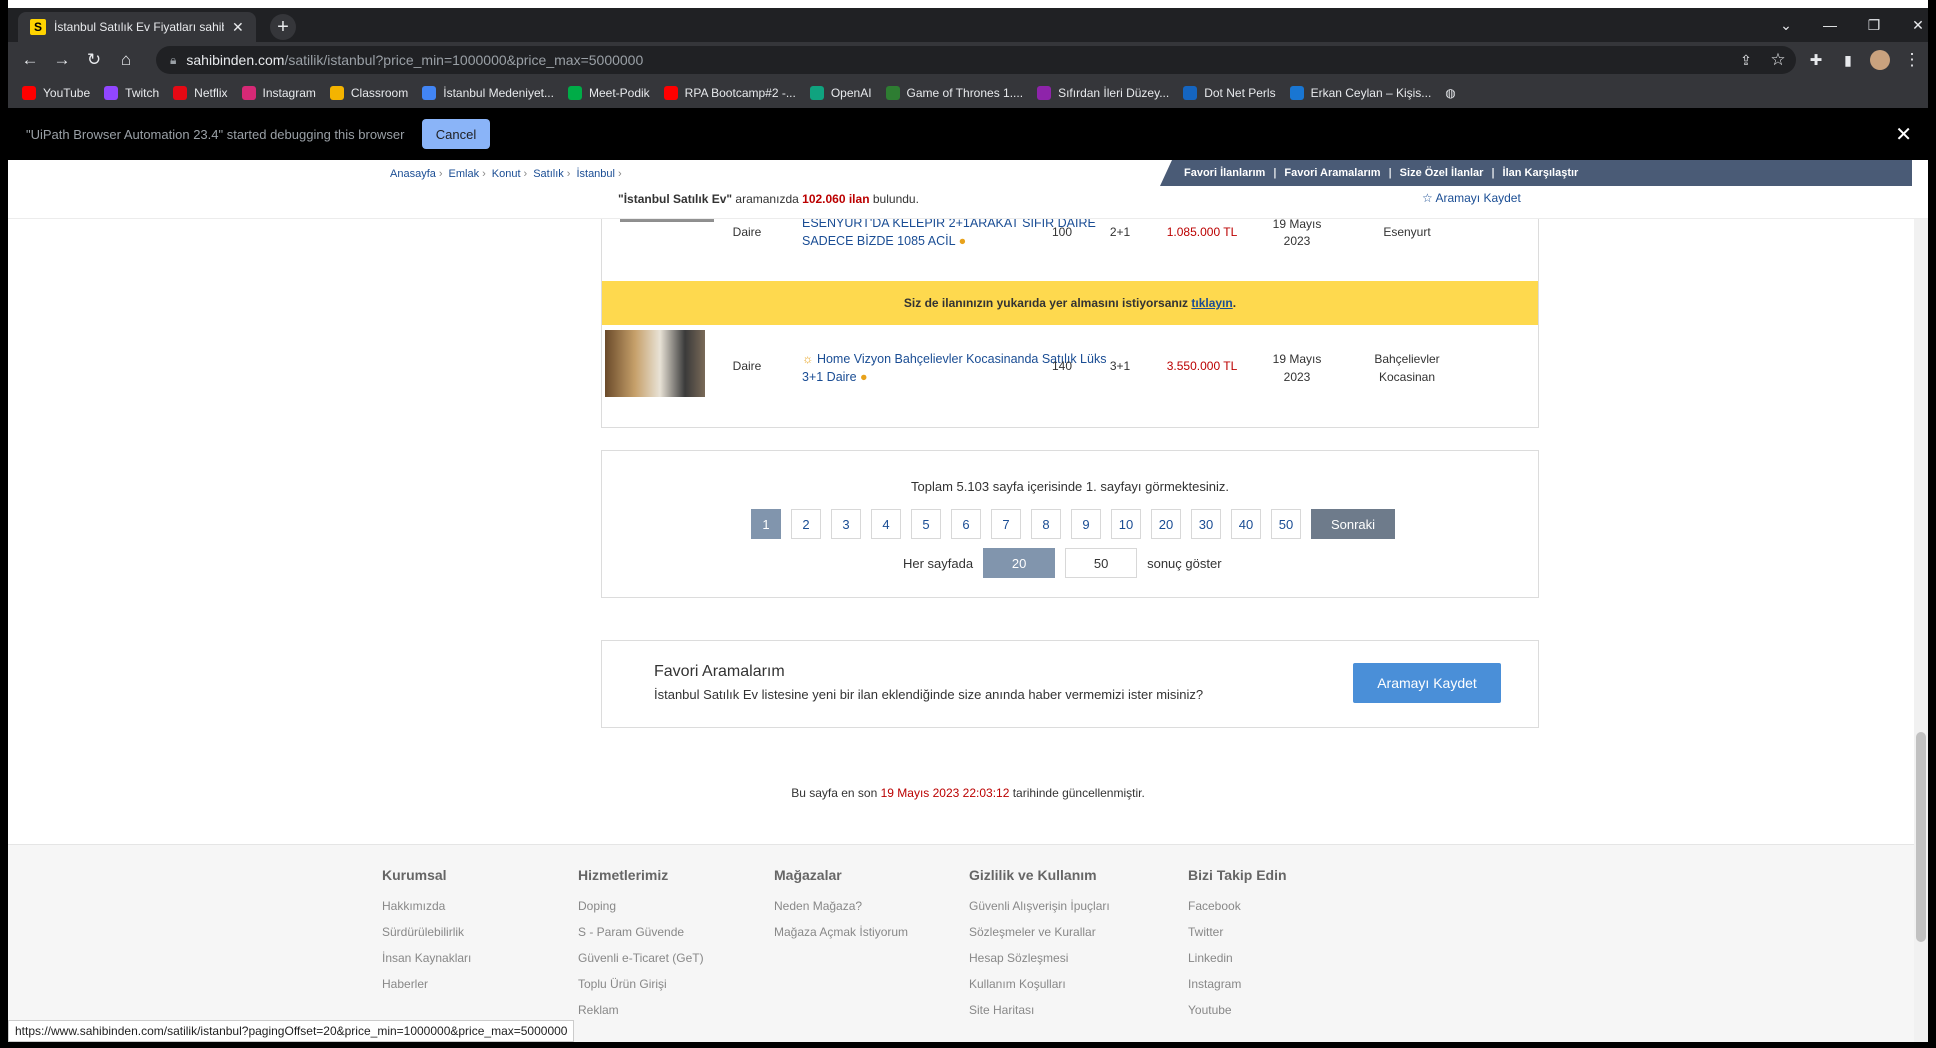 Image resolution: width=1936 pixels, height=1048 pixels. Describe the element at coordinates (1224, 173) in the screenshot. I see `favnav-link: Favori İlanlarım` at that location.